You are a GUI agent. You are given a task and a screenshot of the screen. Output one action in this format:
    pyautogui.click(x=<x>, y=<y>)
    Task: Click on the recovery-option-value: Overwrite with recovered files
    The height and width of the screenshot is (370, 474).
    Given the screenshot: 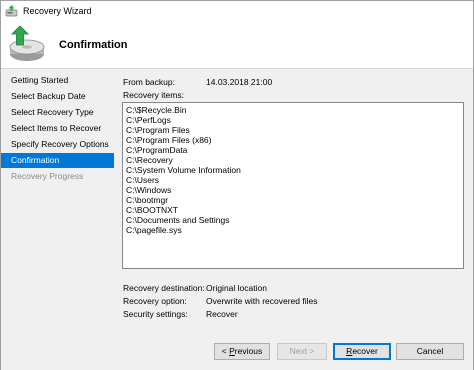 What is the action you would take?
    pyautogui.click(x=262, y=301)
    